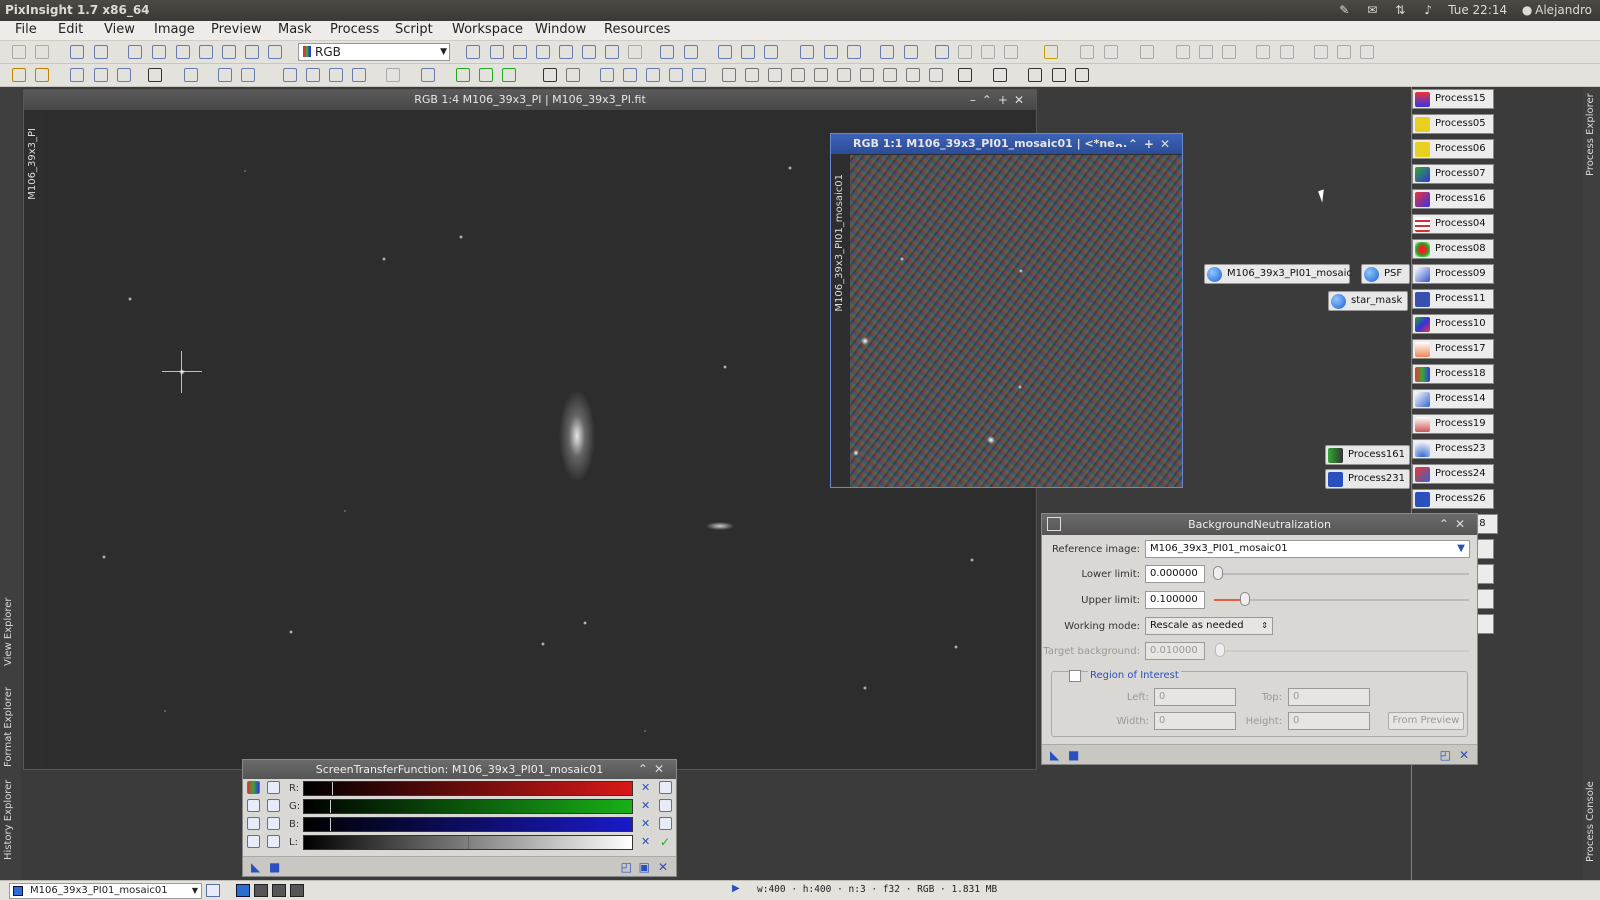 This screenshot has width=1600, height=900. I want to click on process-icon-item: Process23, so click(1453, 449).